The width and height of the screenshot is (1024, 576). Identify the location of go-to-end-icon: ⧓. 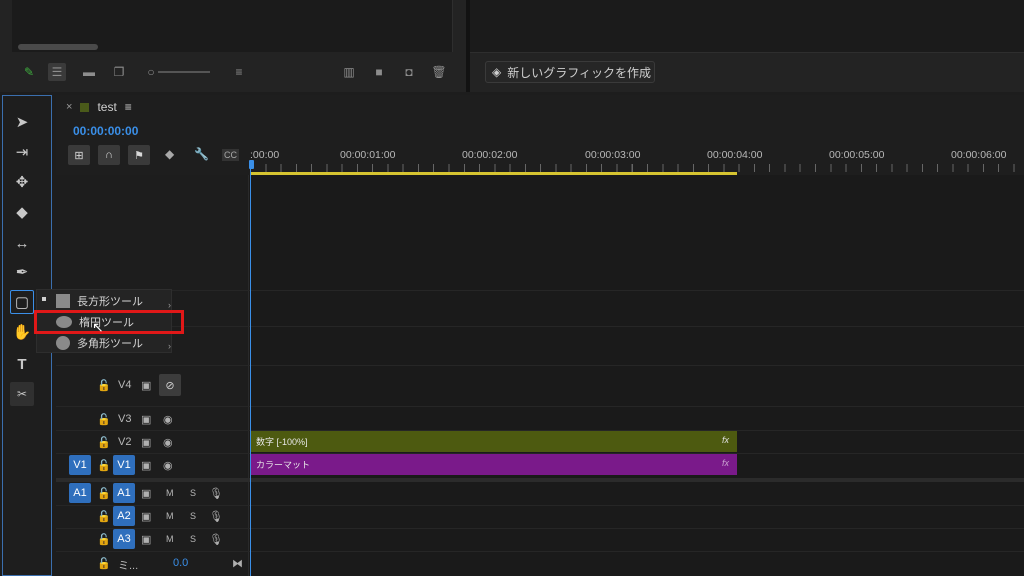
(237, 563).